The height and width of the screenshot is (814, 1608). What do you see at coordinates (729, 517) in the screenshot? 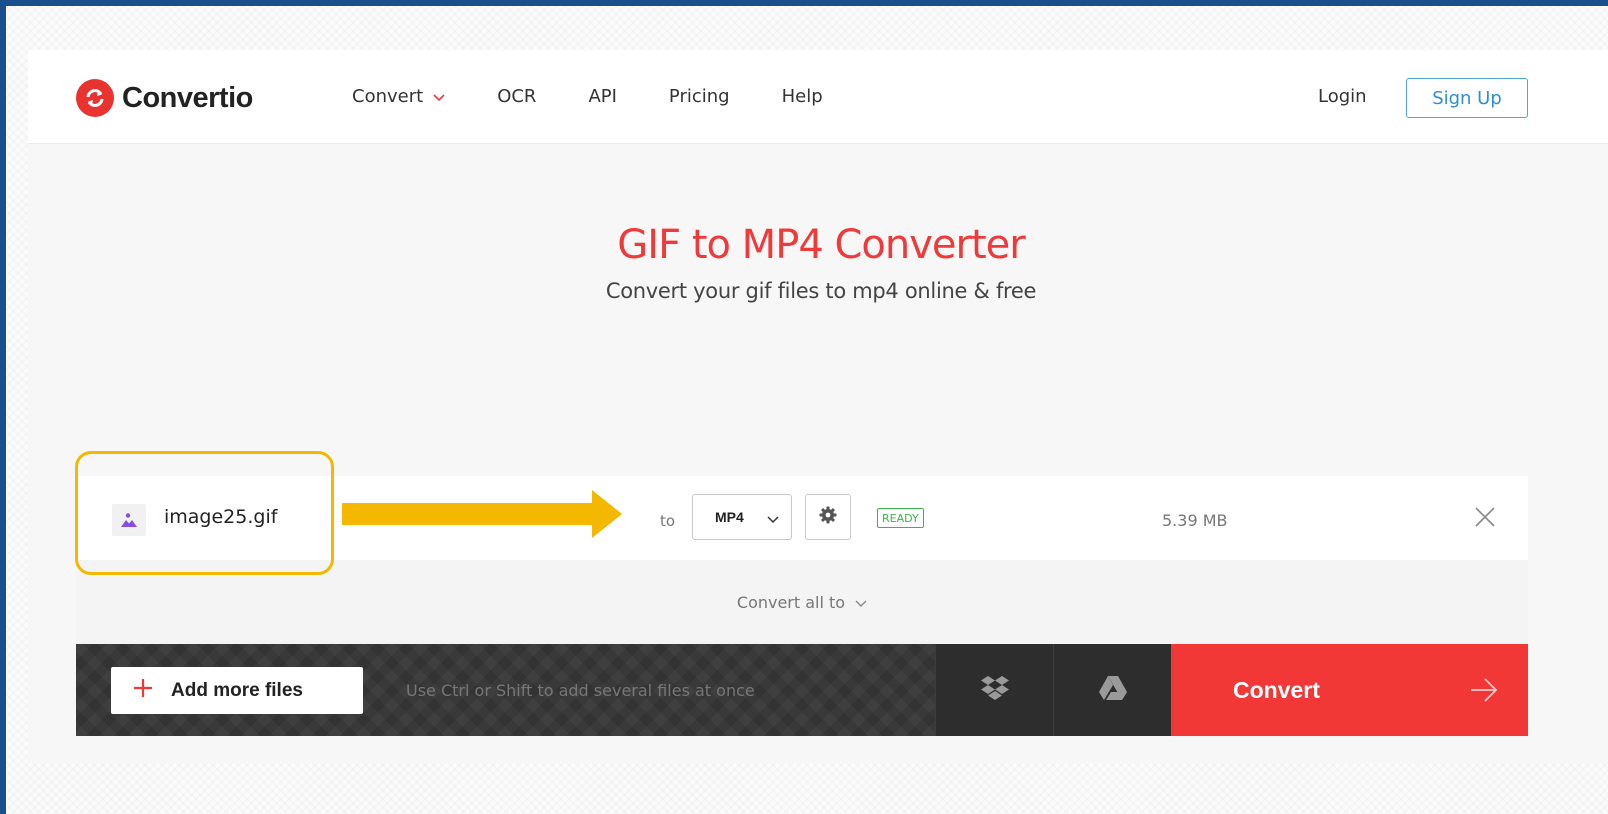
I see `target-format-value: MP4` at bounding box center [729, 517].